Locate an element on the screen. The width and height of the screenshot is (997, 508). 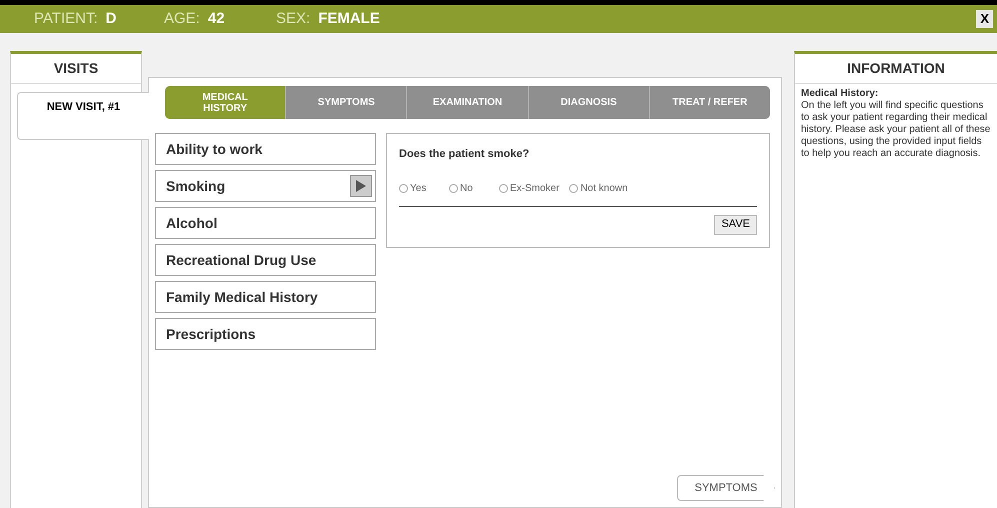
visit-tab: NEW VISIT, #1 is located at coordinates (83, 116).